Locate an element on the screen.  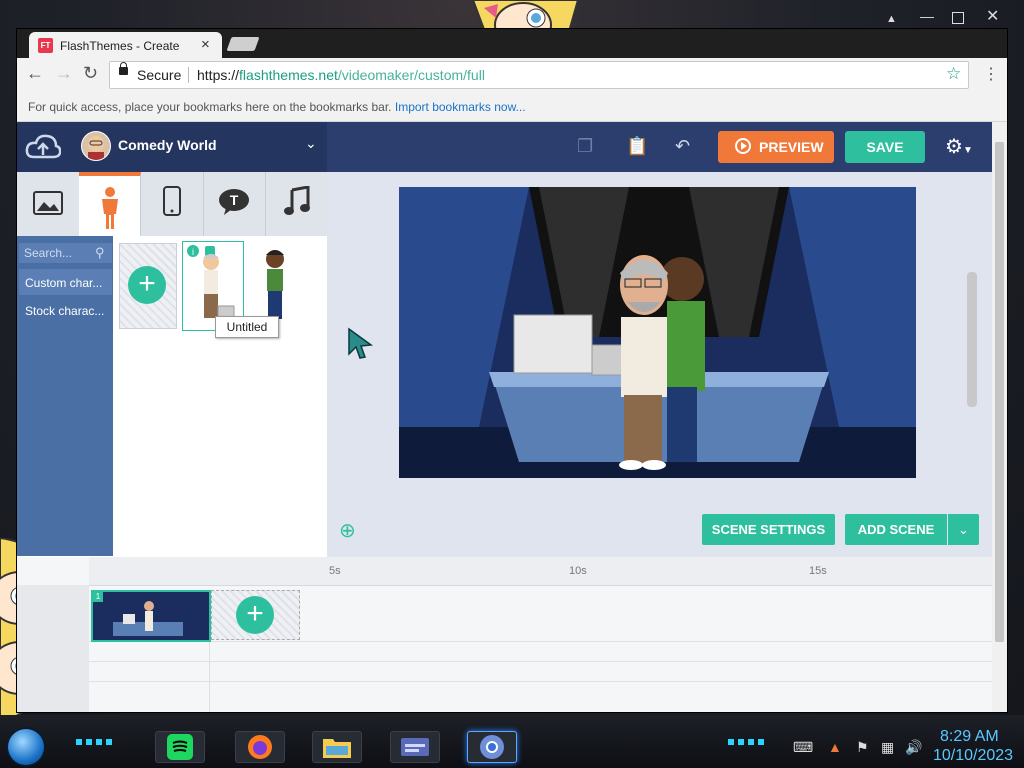
taskbar-app-chrome is located at coordinates (492, 747).